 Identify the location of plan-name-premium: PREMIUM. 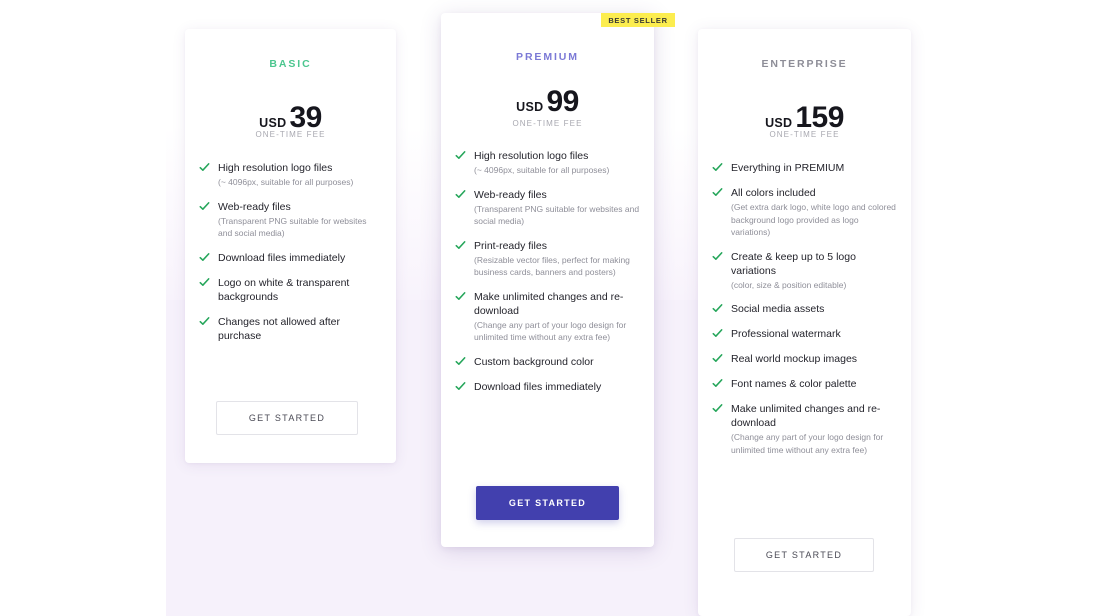
(547, 57).